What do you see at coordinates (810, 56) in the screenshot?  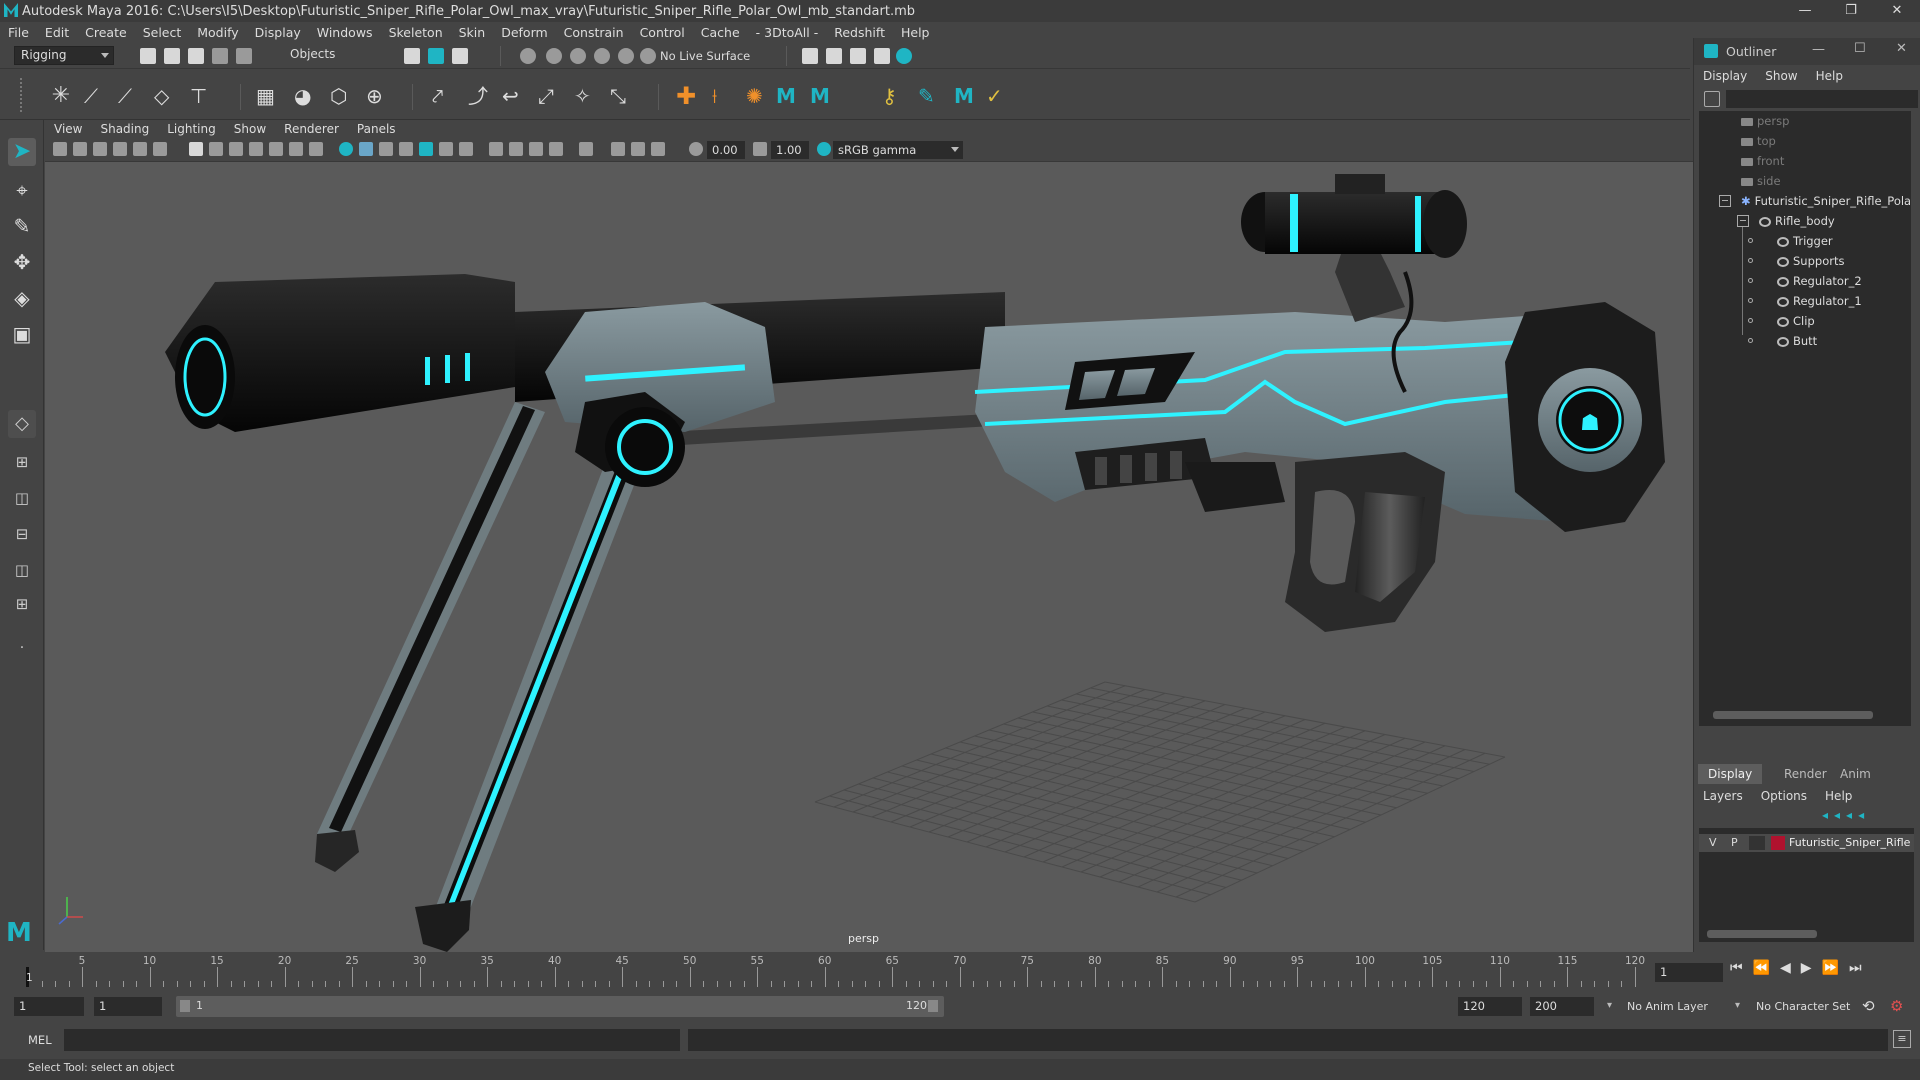 I see `render-view-icon` at bounding box center [810, 56].